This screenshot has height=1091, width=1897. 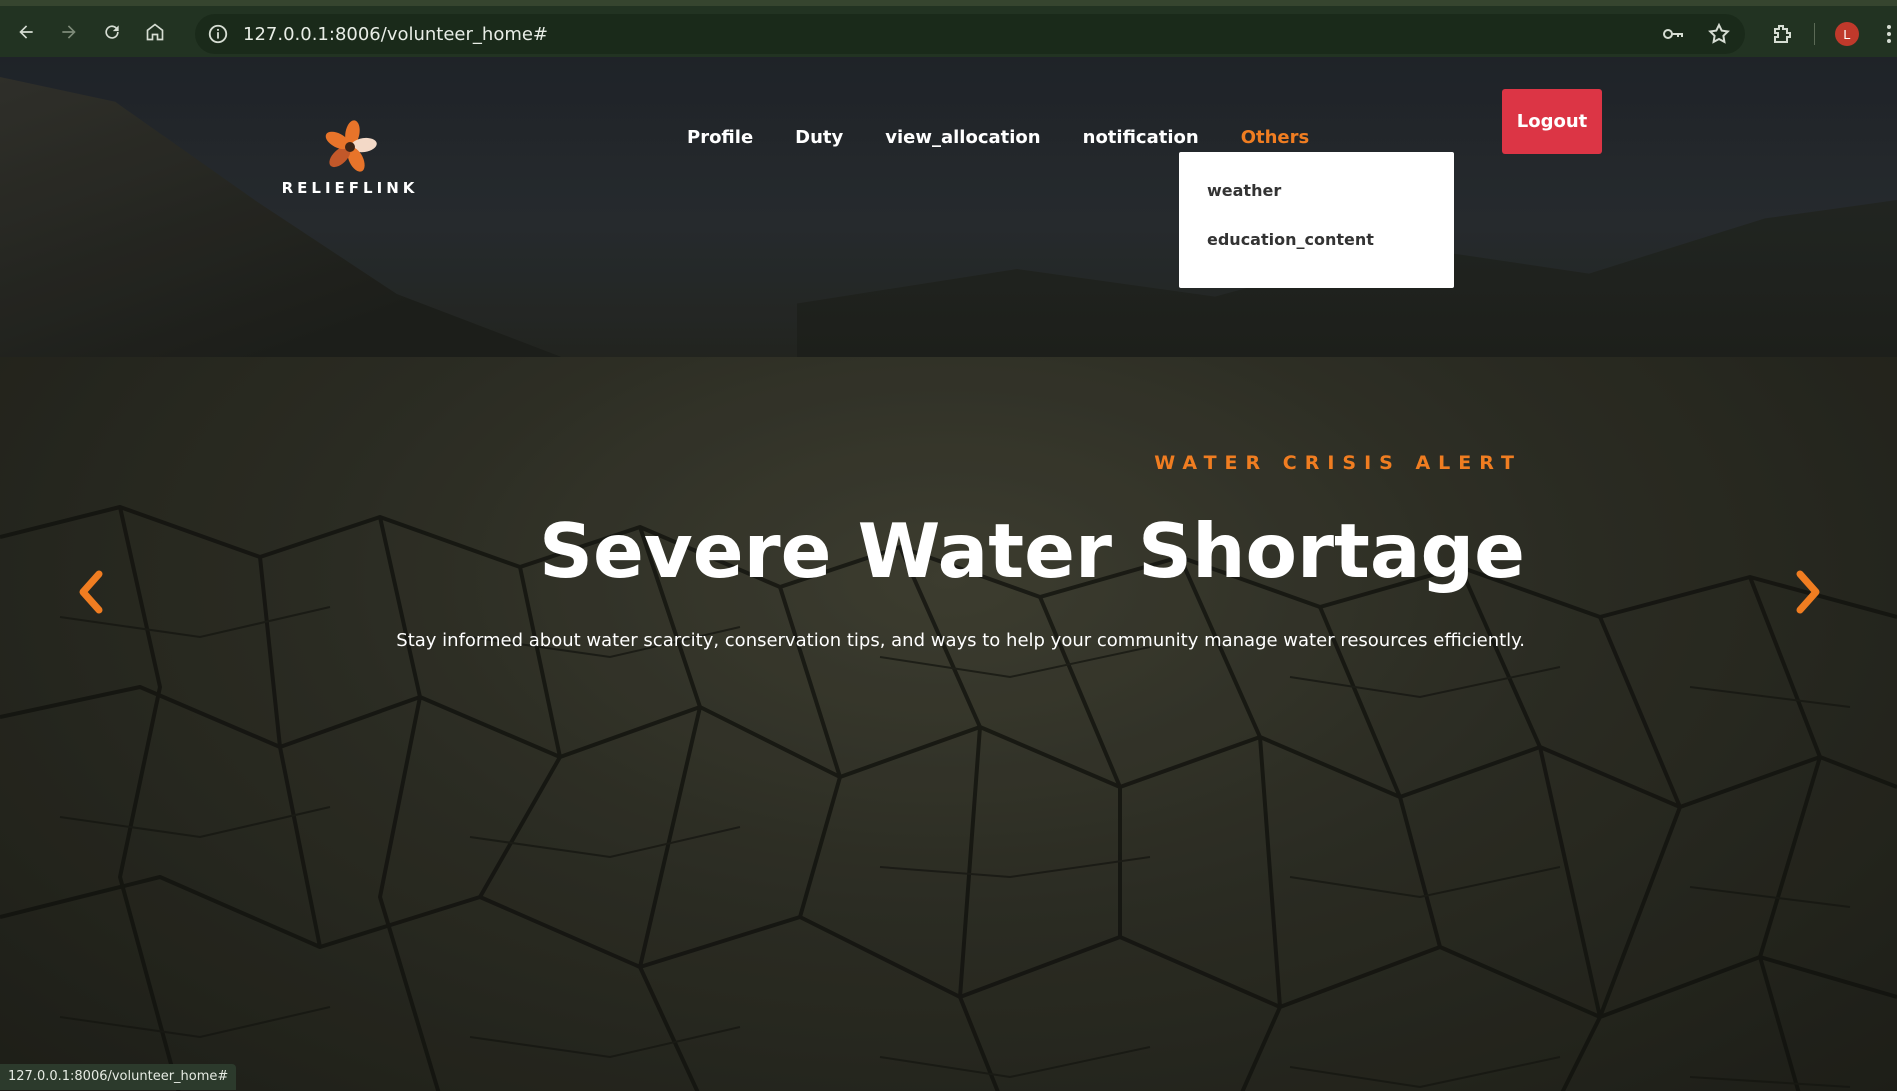 I want to click on browser-toolbar: 127.0.0.1:8006/volunteer_home# L, so click(x=948, y=28).